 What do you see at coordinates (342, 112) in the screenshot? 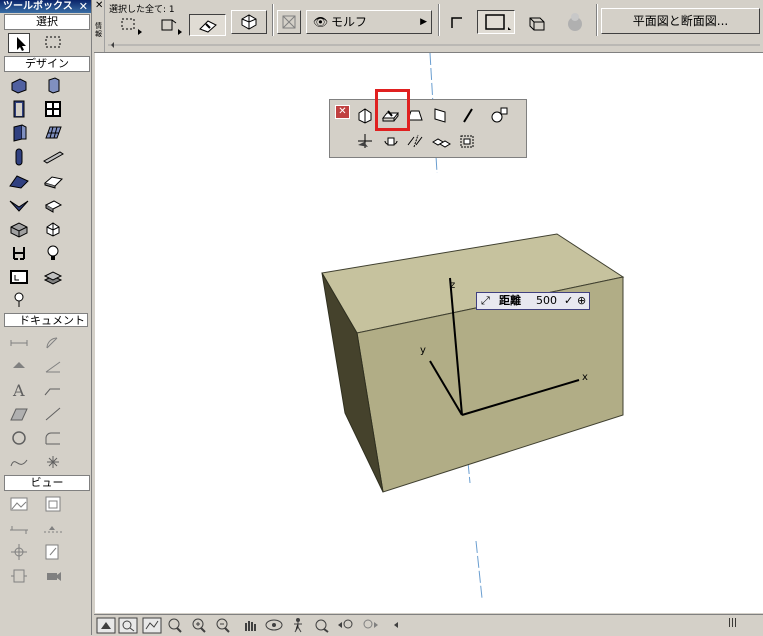
I see `pet-palette-close-icon: ✕` at bounding box center [342, 112].